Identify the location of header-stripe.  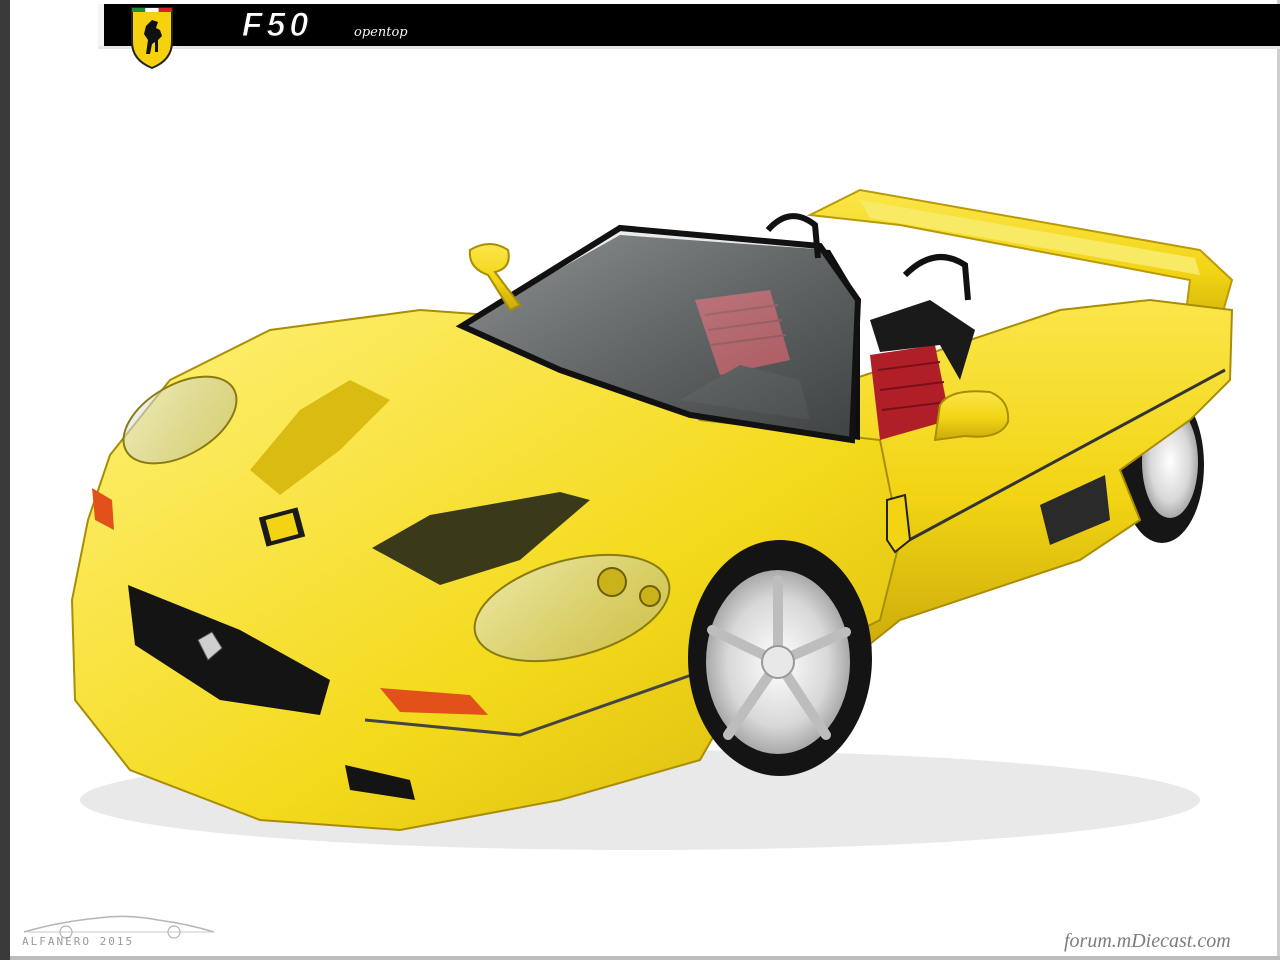
(101, 25).